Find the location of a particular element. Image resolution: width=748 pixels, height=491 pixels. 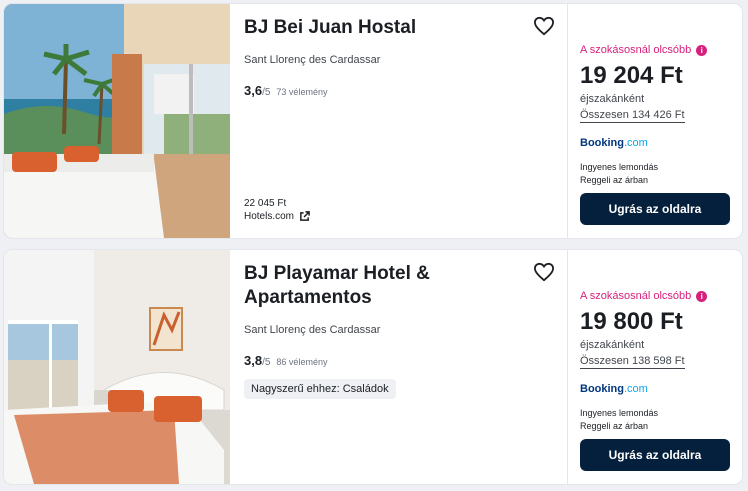

rating-score: 3,8 is located at coordinates (253, 360).